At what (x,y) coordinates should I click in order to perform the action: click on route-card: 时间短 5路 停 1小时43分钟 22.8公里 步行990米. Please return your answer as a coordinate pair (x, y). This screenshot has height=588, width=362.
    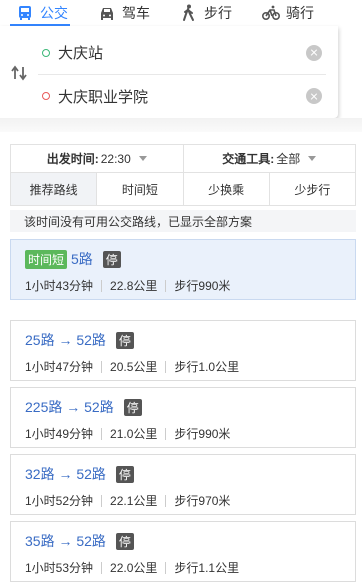
    Looking at the image, I should click on (183, 269).